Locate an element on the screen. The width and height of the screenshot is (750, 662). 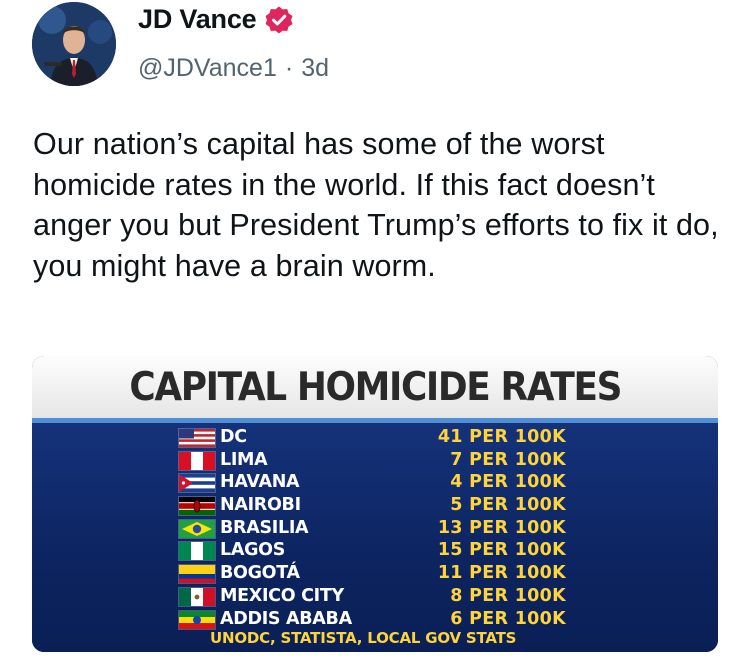
cuba-flag-icon is located at coordinates (197, 483).